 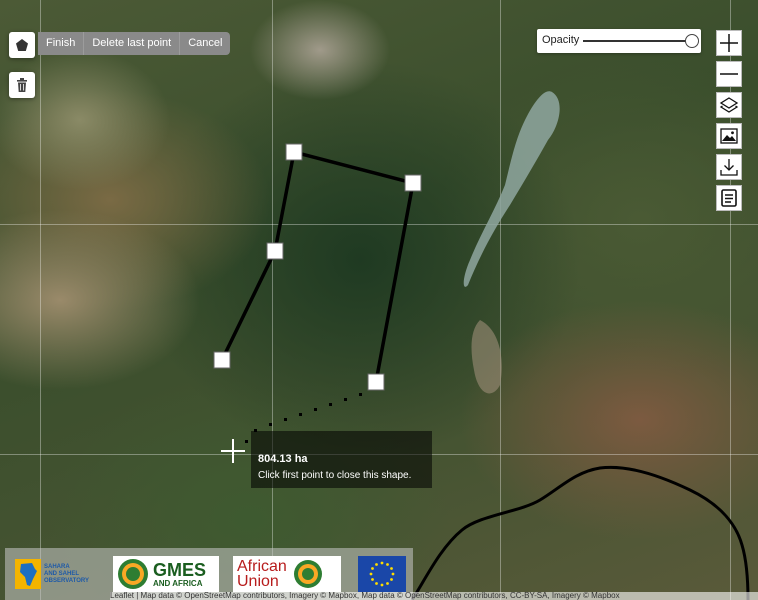 I want to click on drawn-polygon-line, so click(x=318, y=266).